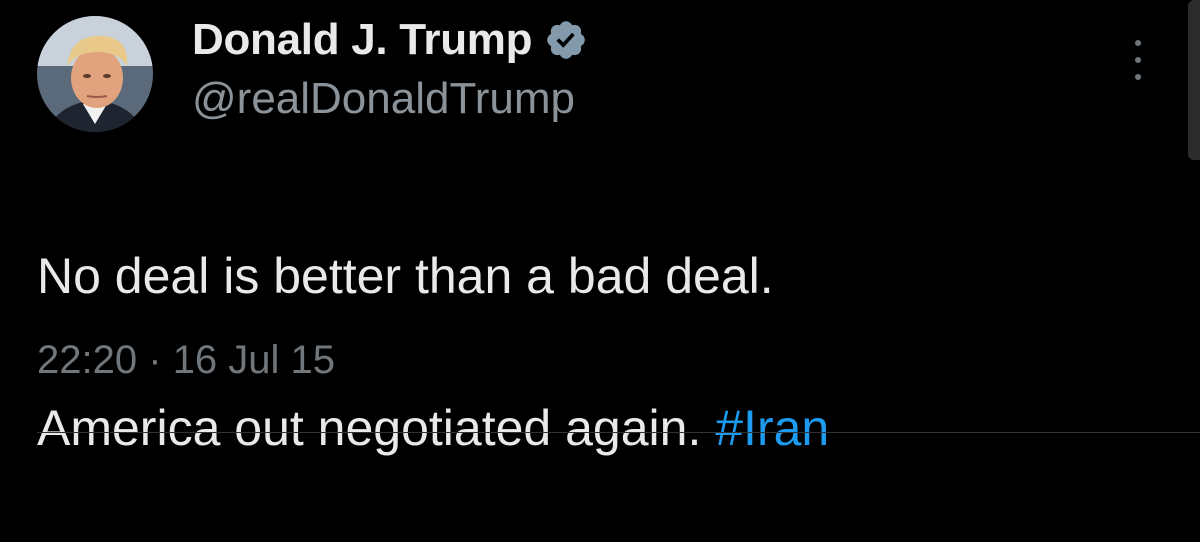  Describe the element at coordinates (772, 428) in the screenshot. I see `hashtag-link: #Iran` at that location.